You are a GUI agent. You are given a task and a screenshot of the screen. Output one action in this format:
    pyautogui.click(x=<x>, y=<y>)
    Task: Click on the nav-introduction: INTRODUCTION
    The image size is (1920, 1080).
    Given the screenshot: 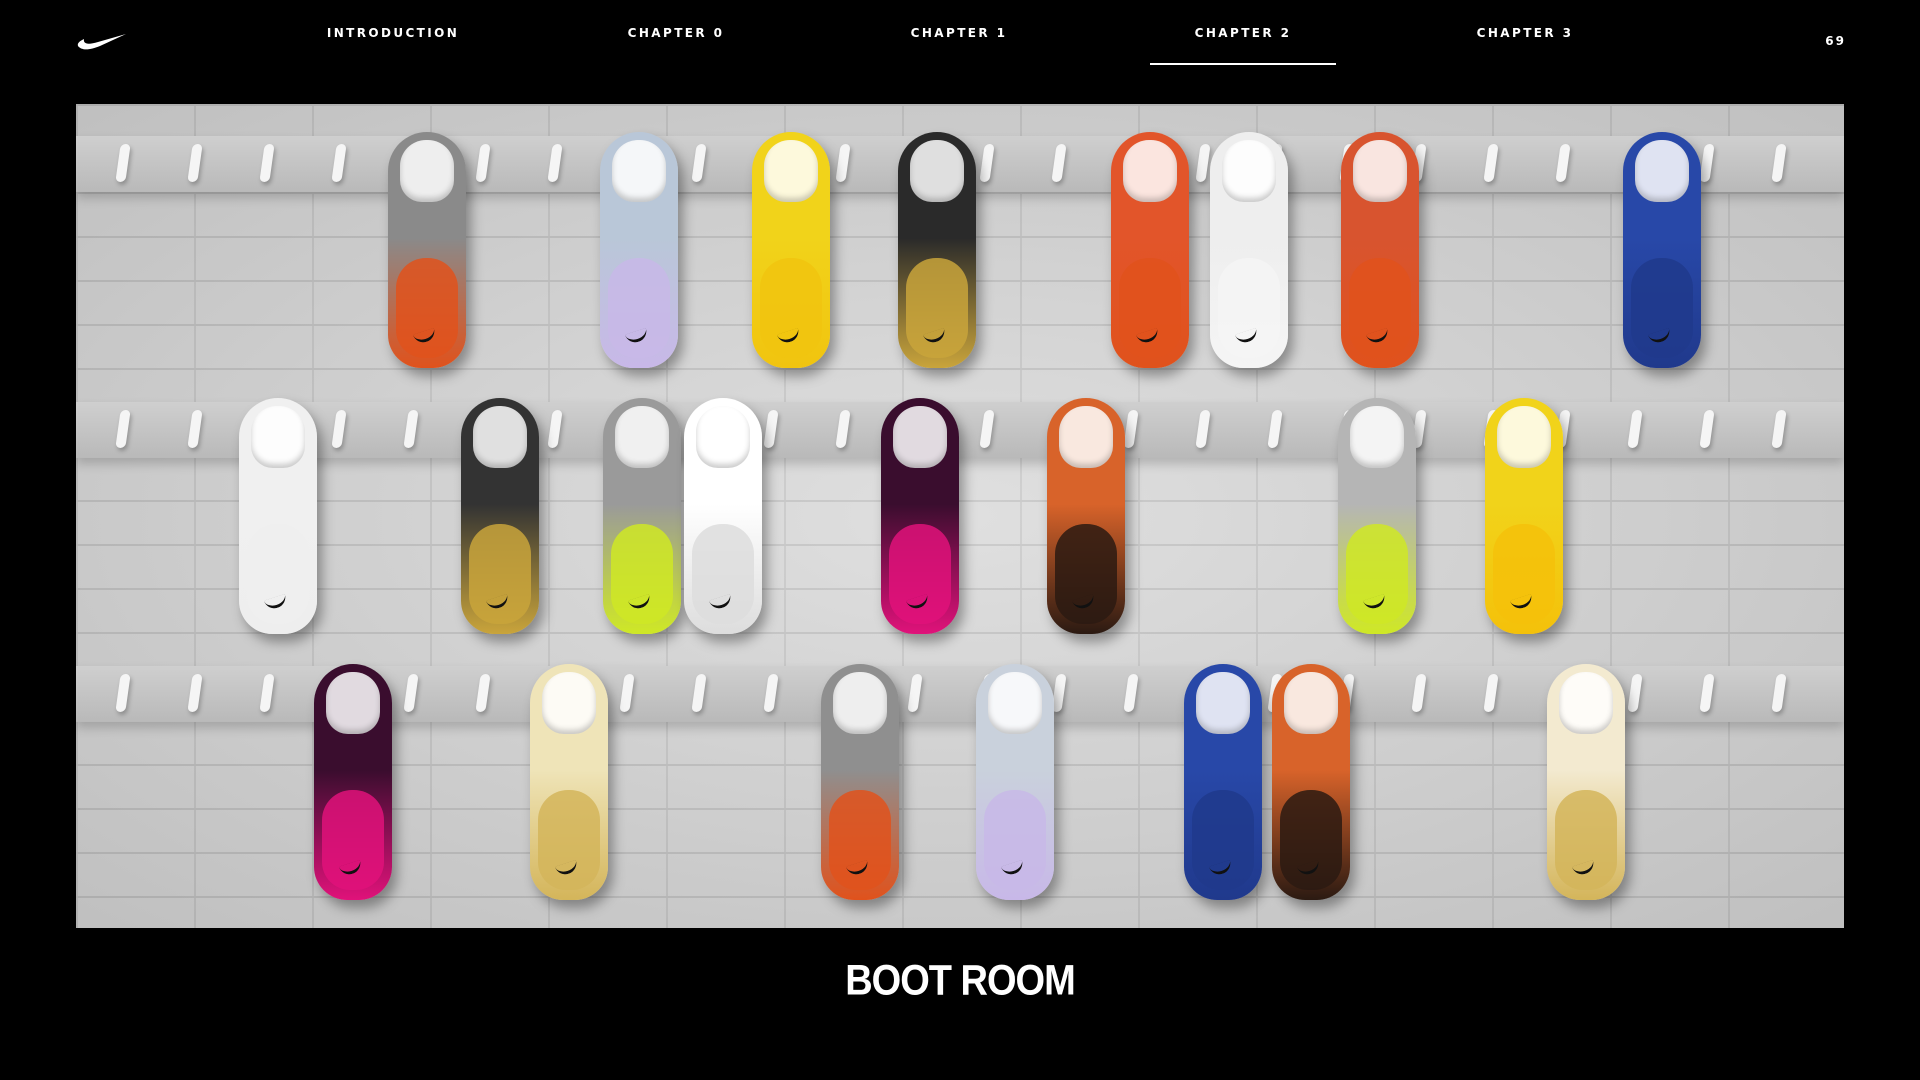 What is the action you would take?
    pyautogui.click(x=393, y=33)
    